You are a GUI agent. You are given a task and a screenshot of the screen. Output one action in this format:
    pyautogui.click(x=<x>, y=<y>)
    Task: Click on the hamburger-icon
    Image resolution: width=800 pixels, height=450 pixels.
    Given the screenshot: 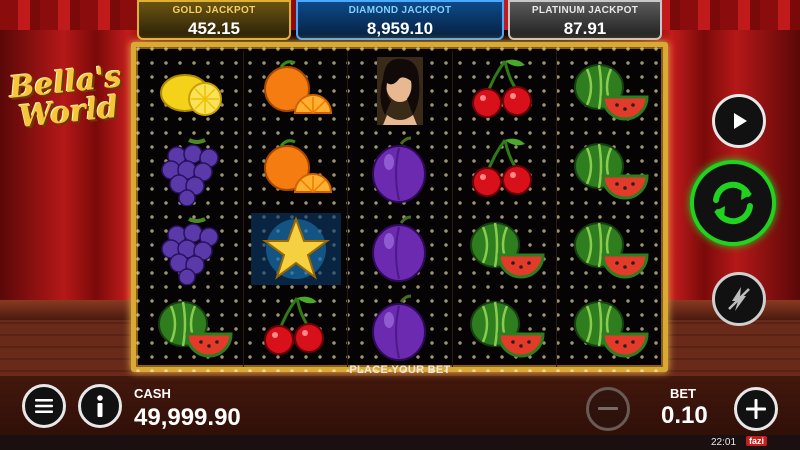 What is the action you would take?
    pyautogui.click(x=44, y=406)
    